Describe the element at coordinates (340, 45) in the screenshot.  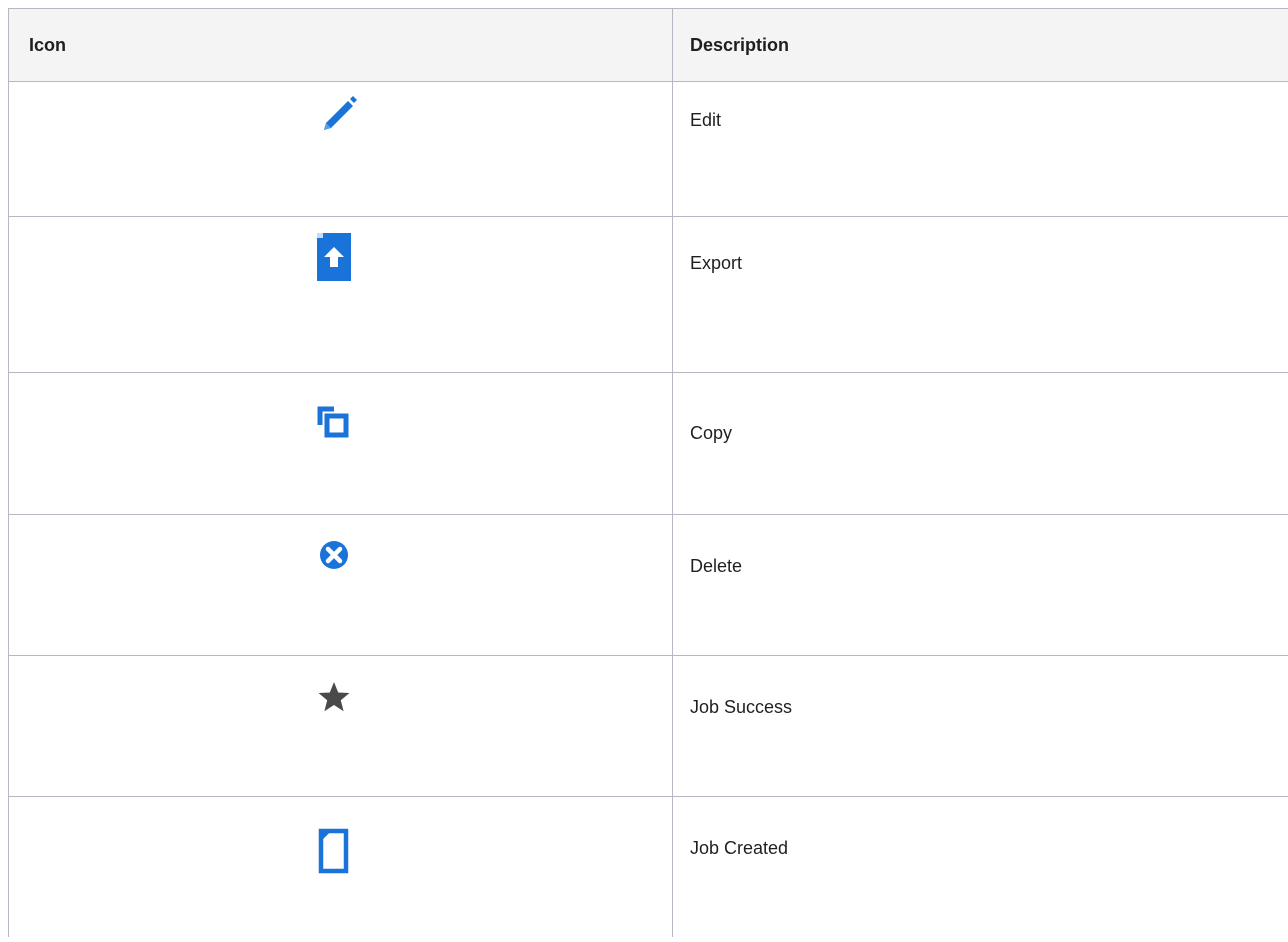
I see `header-icon-column: Icon` at that location.